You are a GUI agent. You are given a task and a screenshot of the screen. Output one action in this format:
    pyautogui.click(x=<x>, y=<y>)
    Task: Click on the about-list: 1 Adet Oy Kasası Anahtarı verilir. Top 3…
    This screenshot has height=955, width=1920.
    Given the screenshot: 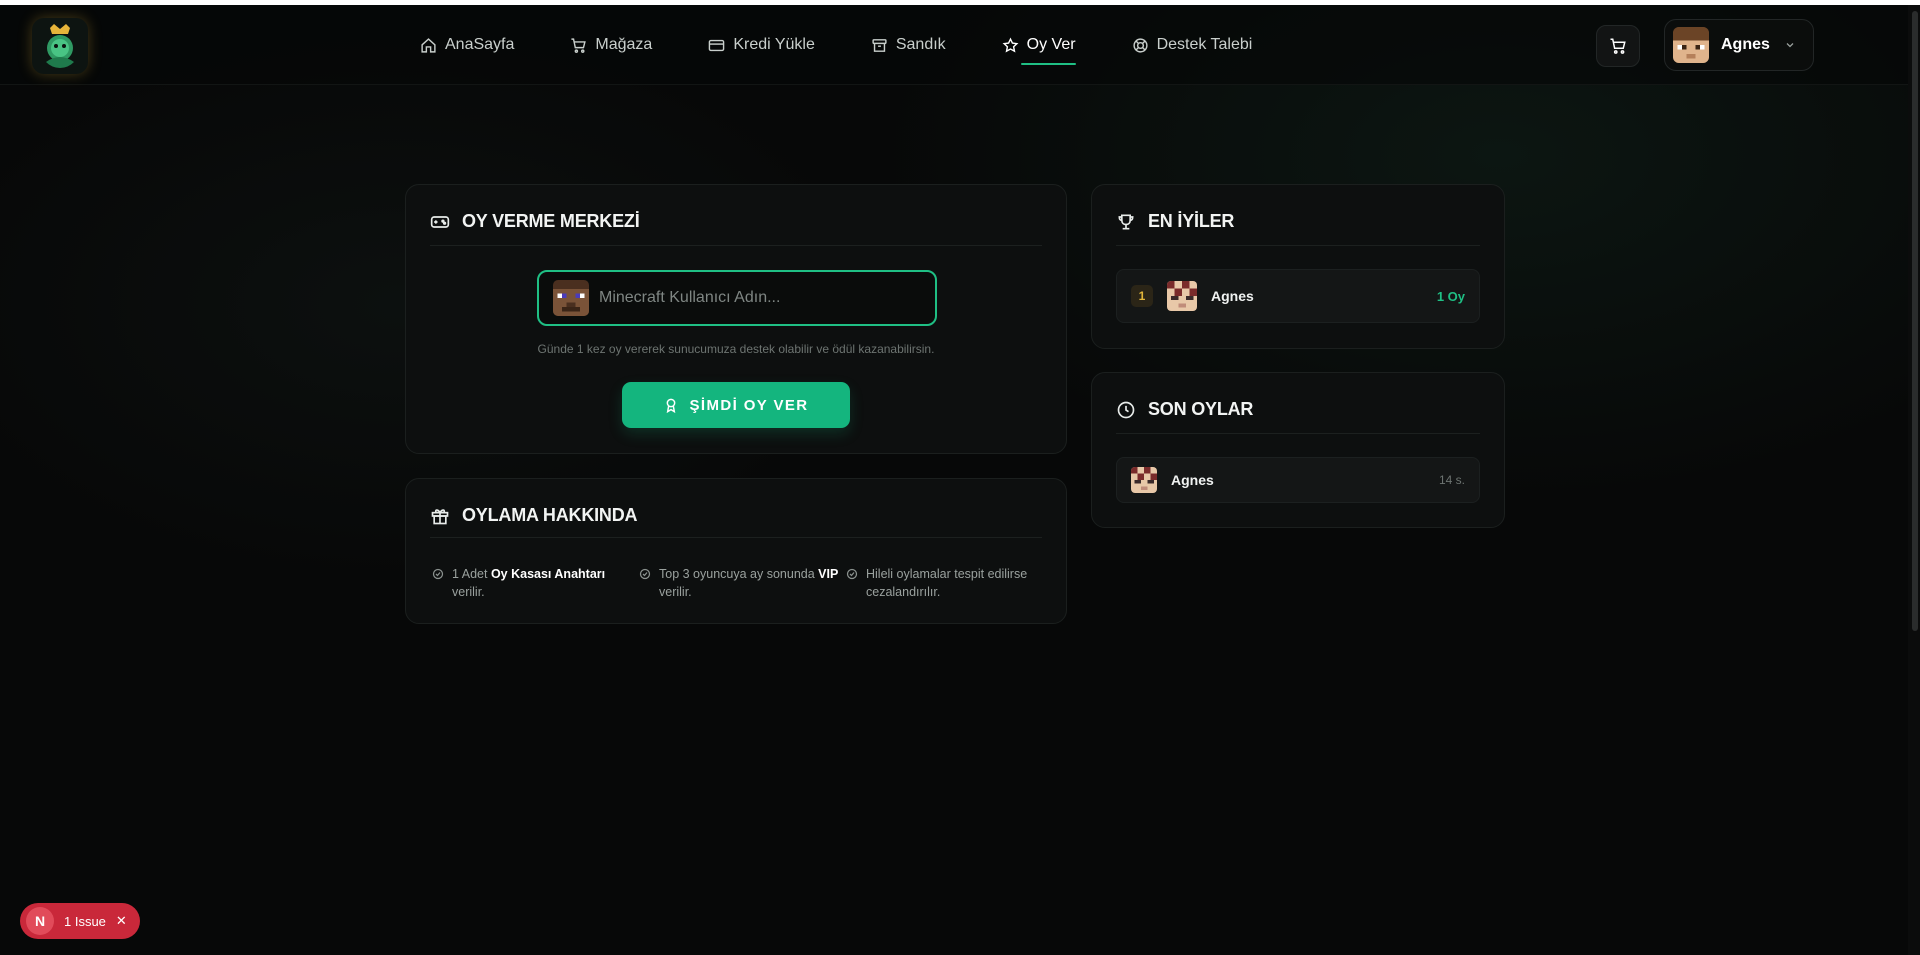 What is the action you would take?
    pyautogui.click(x=742, y=583)
    